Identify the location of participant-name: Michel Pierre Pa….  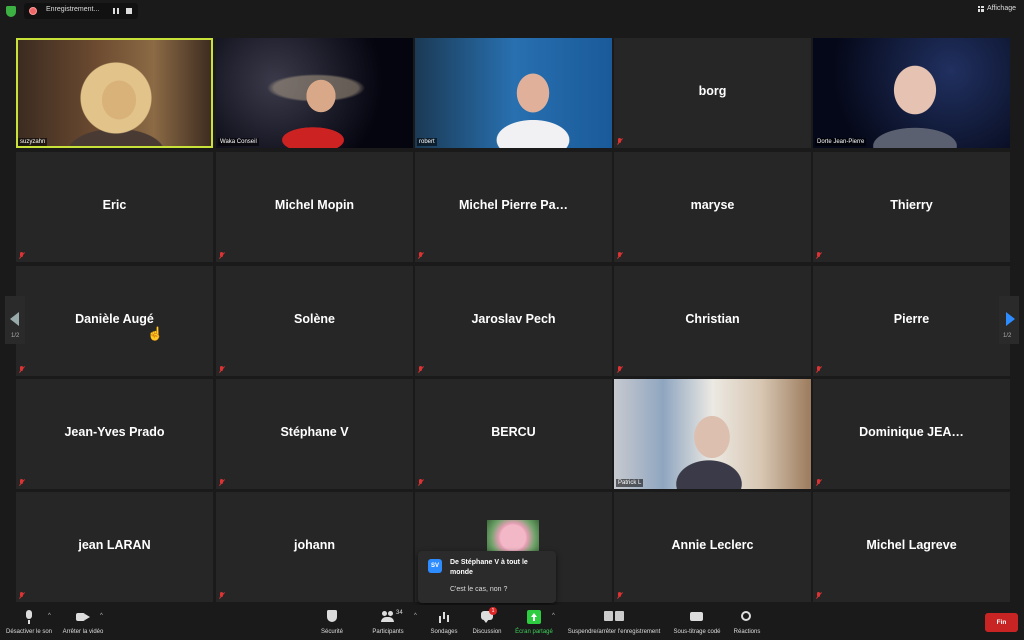
(513, 205).